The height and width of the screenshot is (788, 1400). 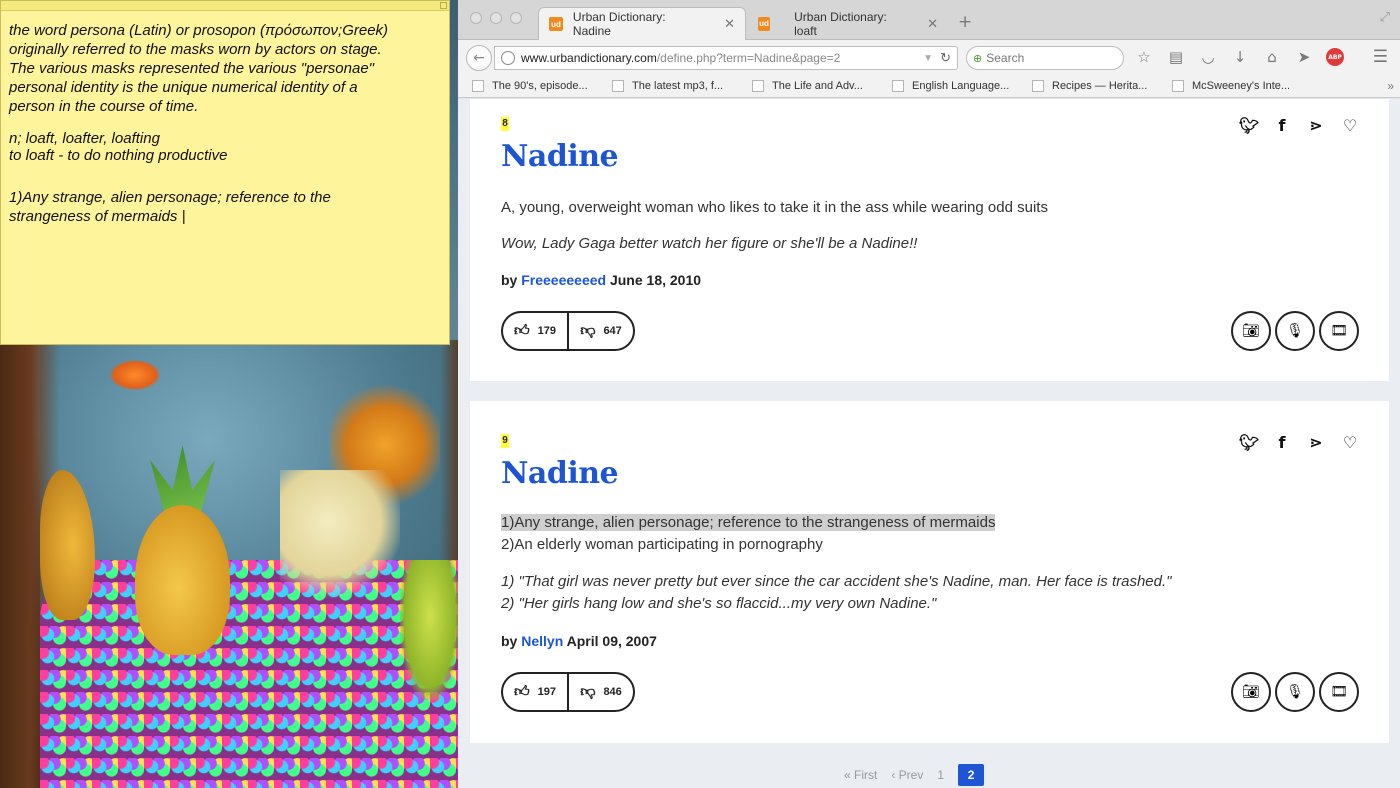 I want to click on downvote-count: 647, so click(x=612, y=331).